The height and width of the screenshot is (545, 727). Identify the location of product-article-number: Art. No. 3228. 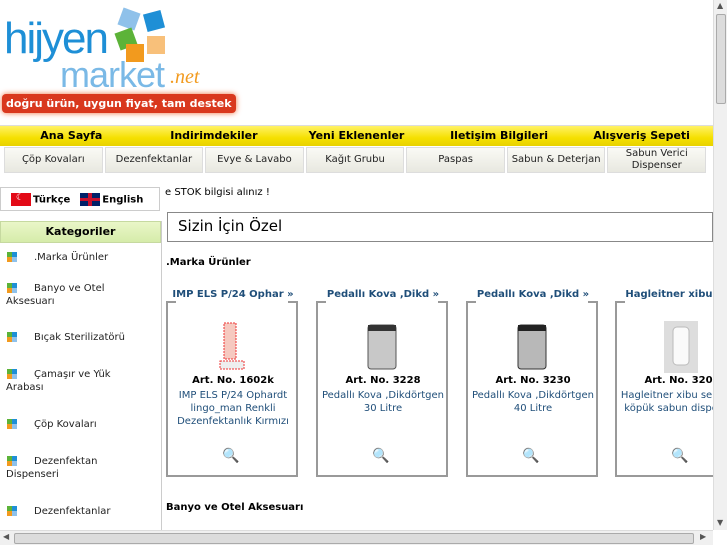
(383, 380).